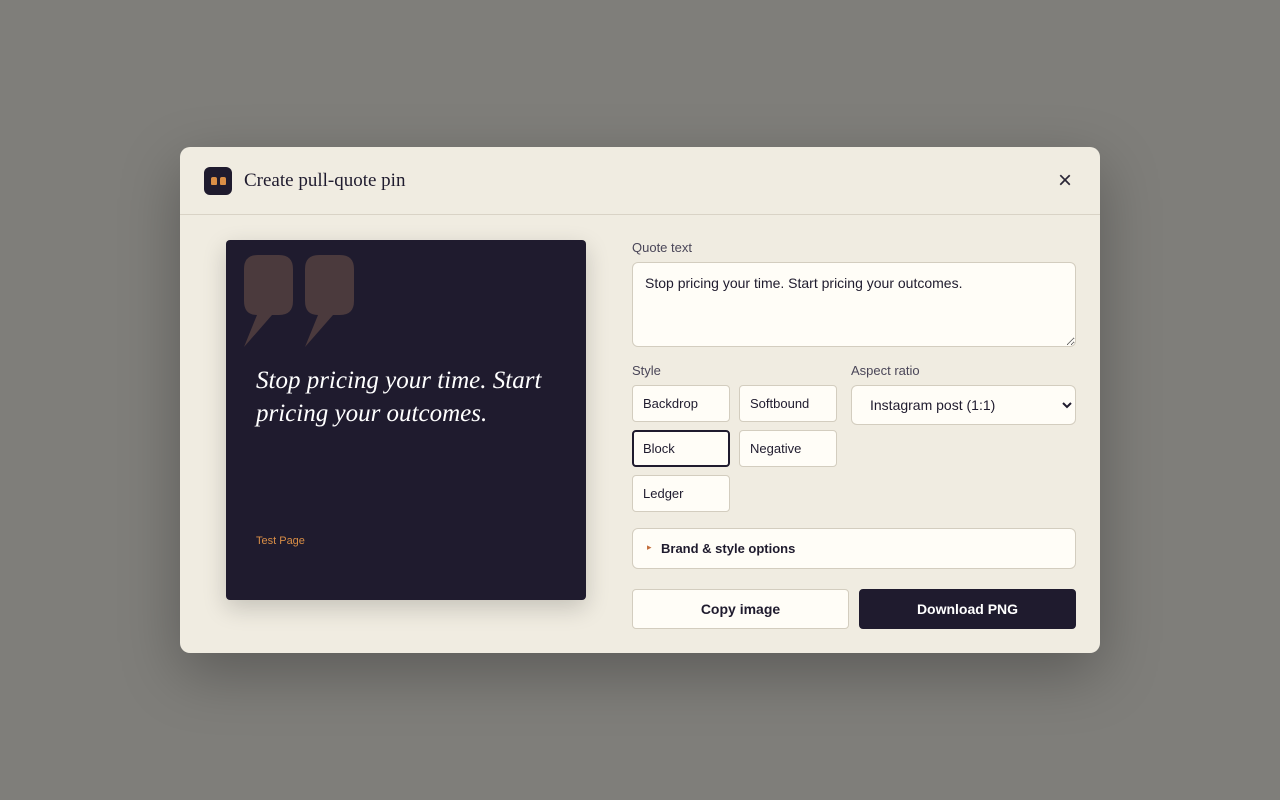  Describe the element at coordinates (1065, 182) in the screenshot. I see `close-icon: ×` at that location.